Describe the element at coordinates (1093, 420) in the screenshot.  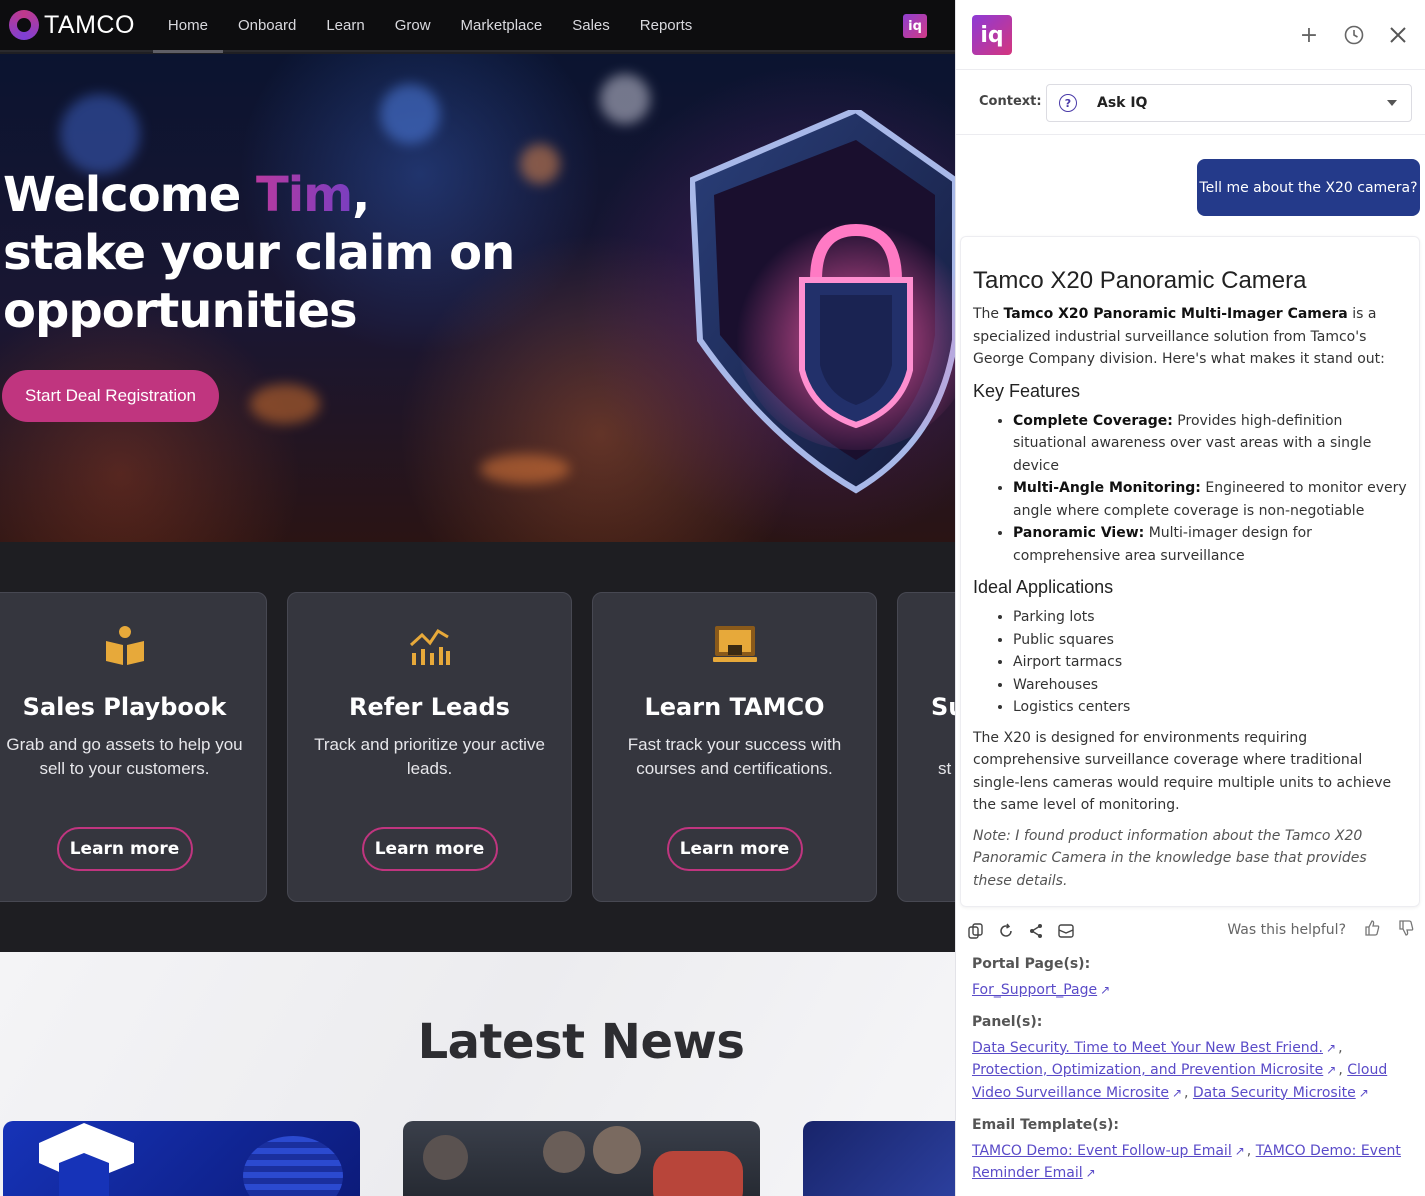
I see `feature-label: Complete Coverage:` at that location.